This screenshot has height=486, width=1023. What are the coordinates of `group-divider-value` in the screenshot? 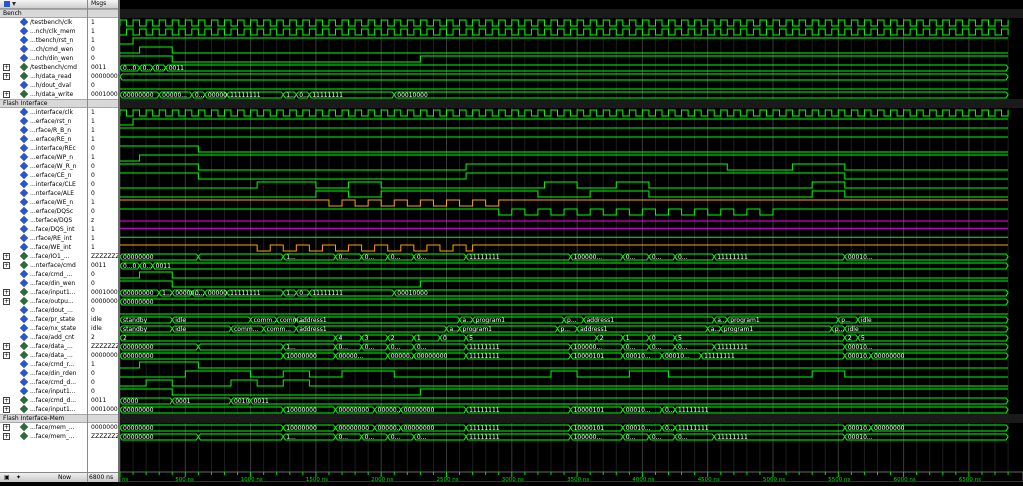 It's located at (103, 418).